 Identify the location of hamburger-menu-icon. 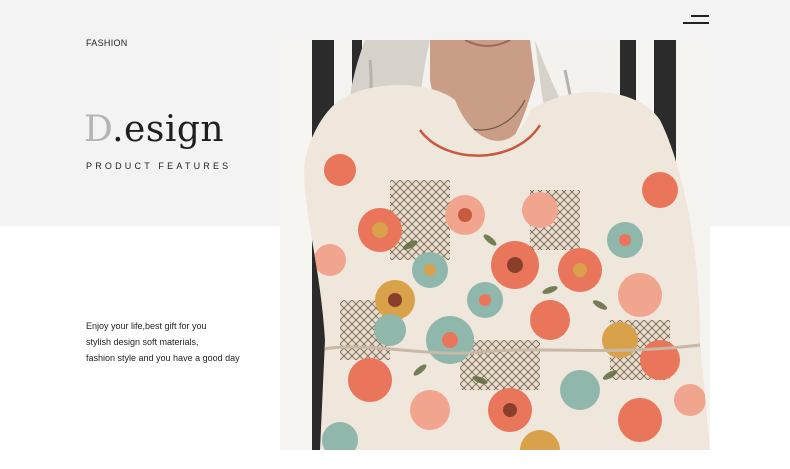
(696, 20).